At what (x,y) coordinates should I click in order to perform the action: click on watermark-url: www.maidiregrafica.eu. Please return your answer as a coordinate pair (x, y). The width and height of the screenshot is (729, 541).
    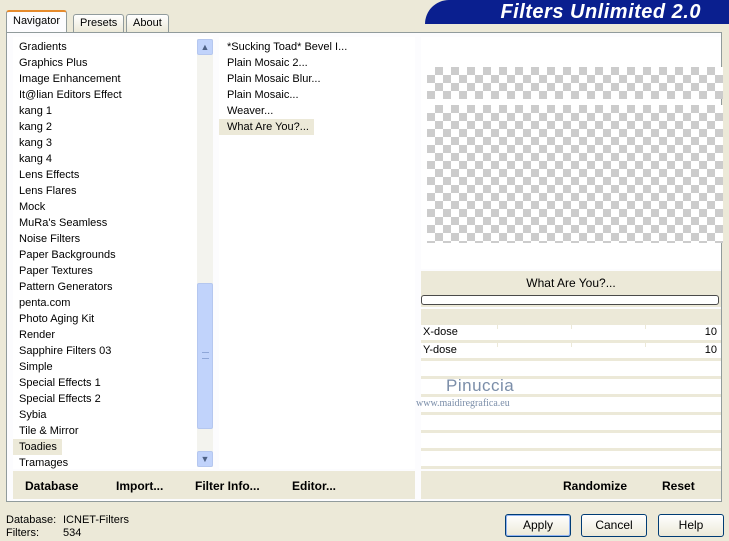
    Looking at the image, I should click on (463, 403).